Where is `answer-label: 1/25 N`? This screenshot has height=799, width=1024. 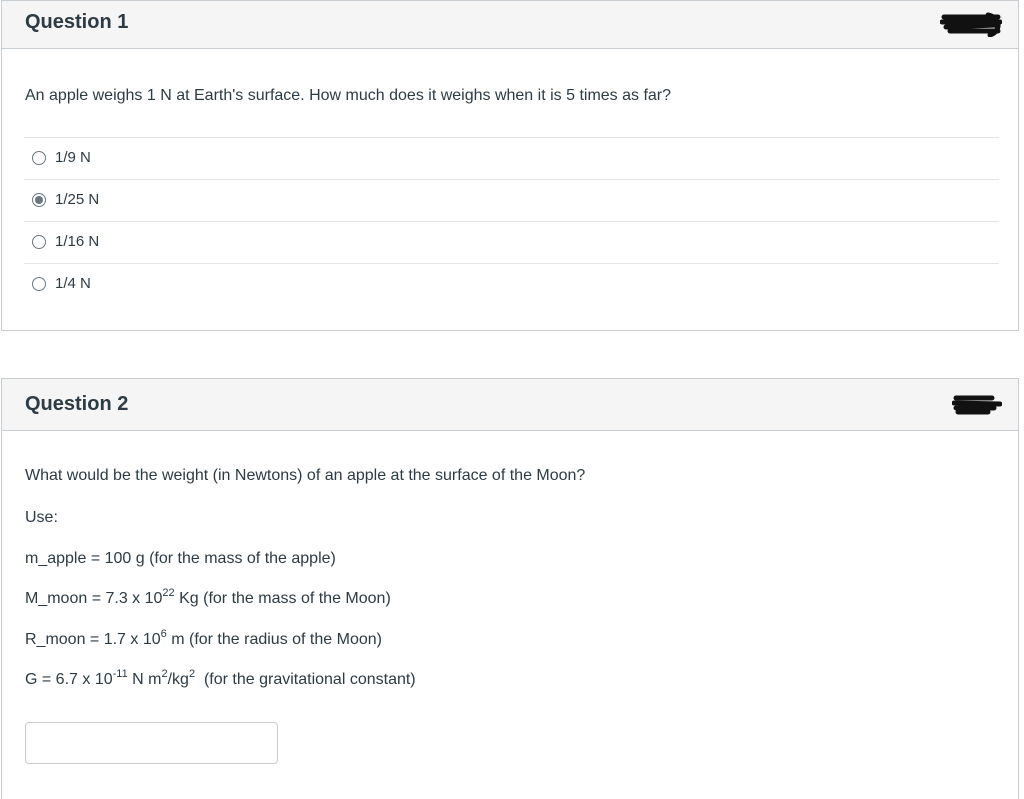
answer-label: 1/25 N is located at coordinates (77, 199).